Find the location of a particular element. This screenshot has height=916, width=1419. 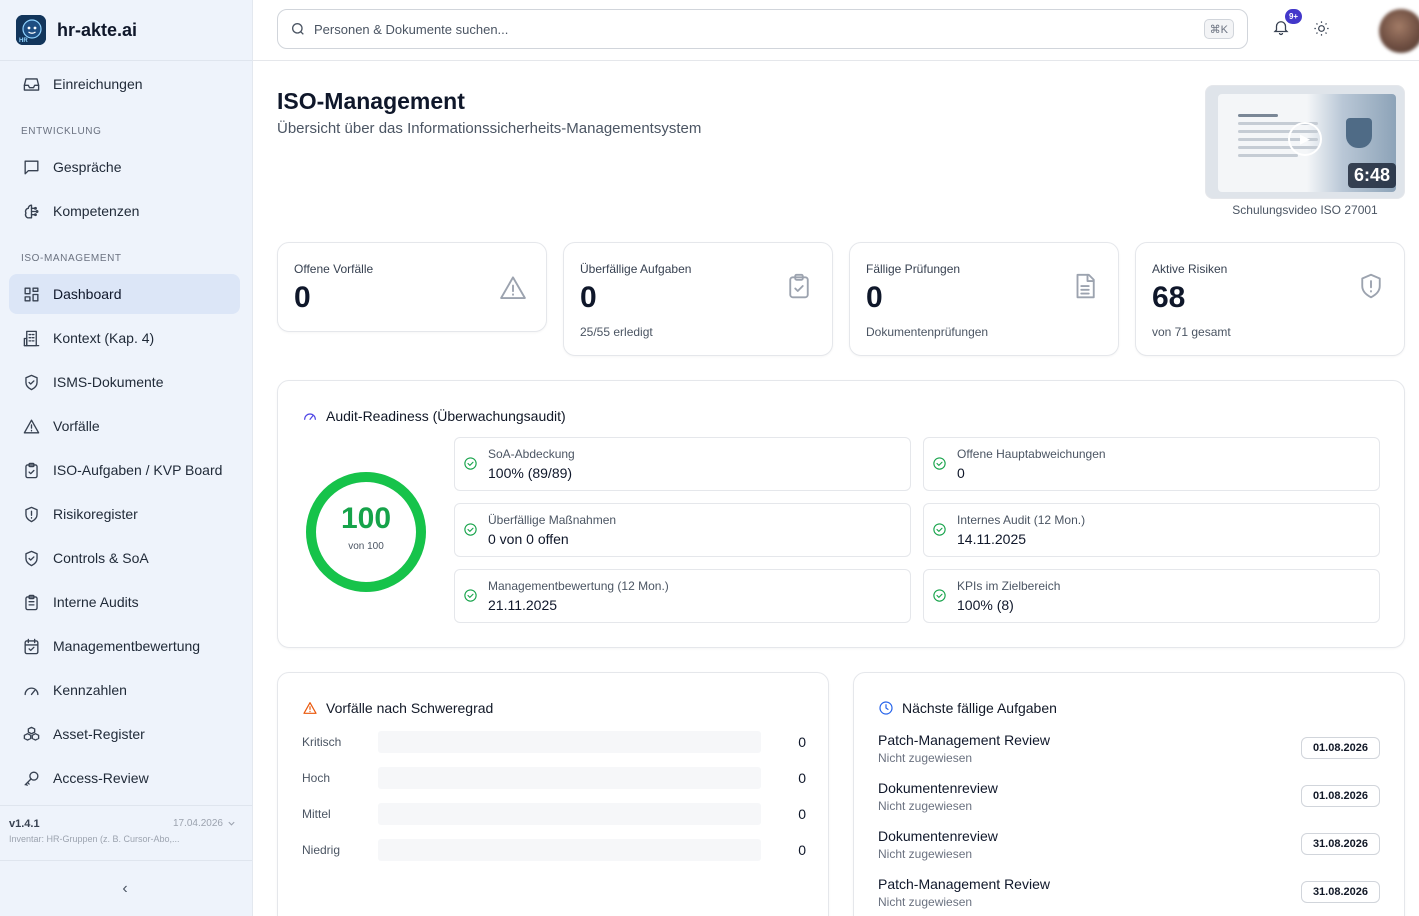

app-logo-icon: HR is located at coordinates (31, 30).